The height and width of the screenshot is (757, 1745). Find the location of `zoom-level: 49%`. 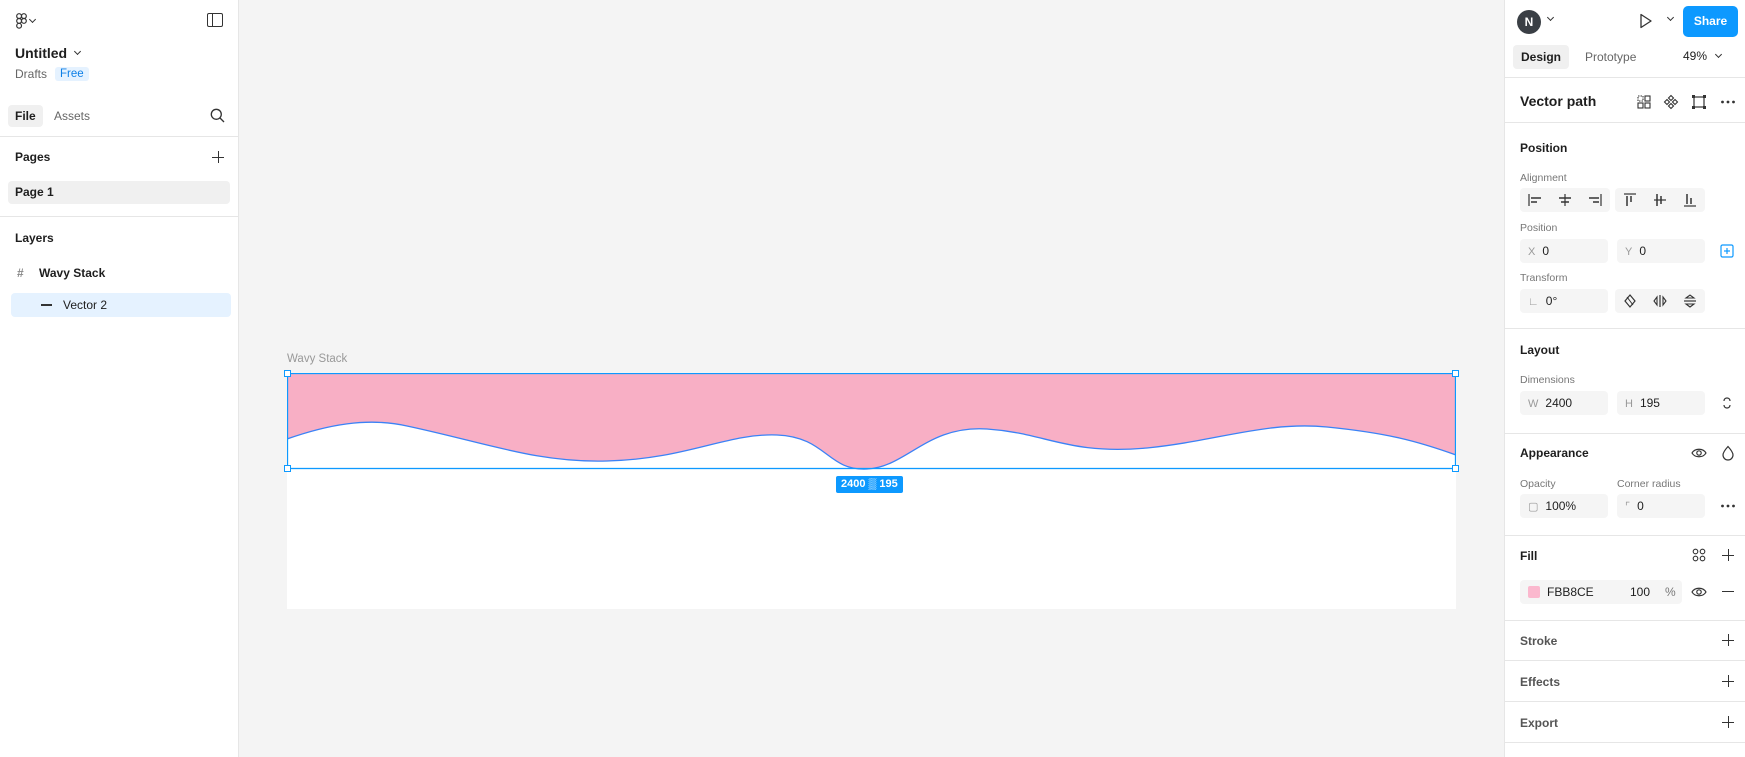

zoom-level: 49% is located at coordinates (1695, 56).